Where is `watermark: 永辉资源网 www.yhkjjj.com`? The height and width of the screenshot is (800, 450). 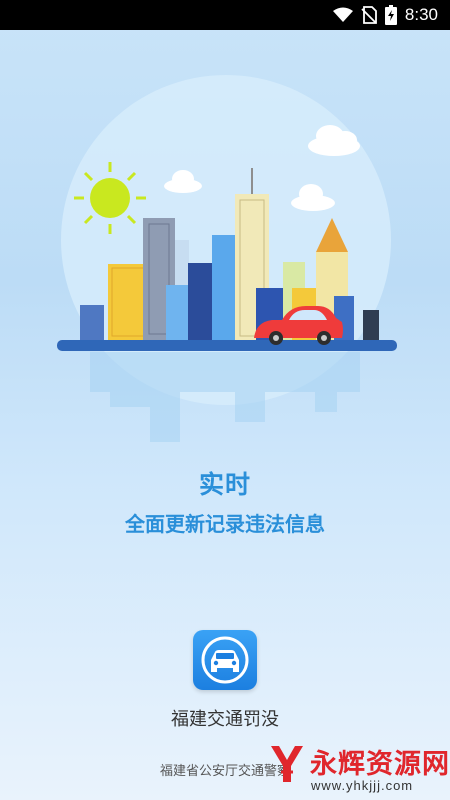
watermark: 永辉资源网 www.yhkjjj.com is located at coordinates (357, 770).